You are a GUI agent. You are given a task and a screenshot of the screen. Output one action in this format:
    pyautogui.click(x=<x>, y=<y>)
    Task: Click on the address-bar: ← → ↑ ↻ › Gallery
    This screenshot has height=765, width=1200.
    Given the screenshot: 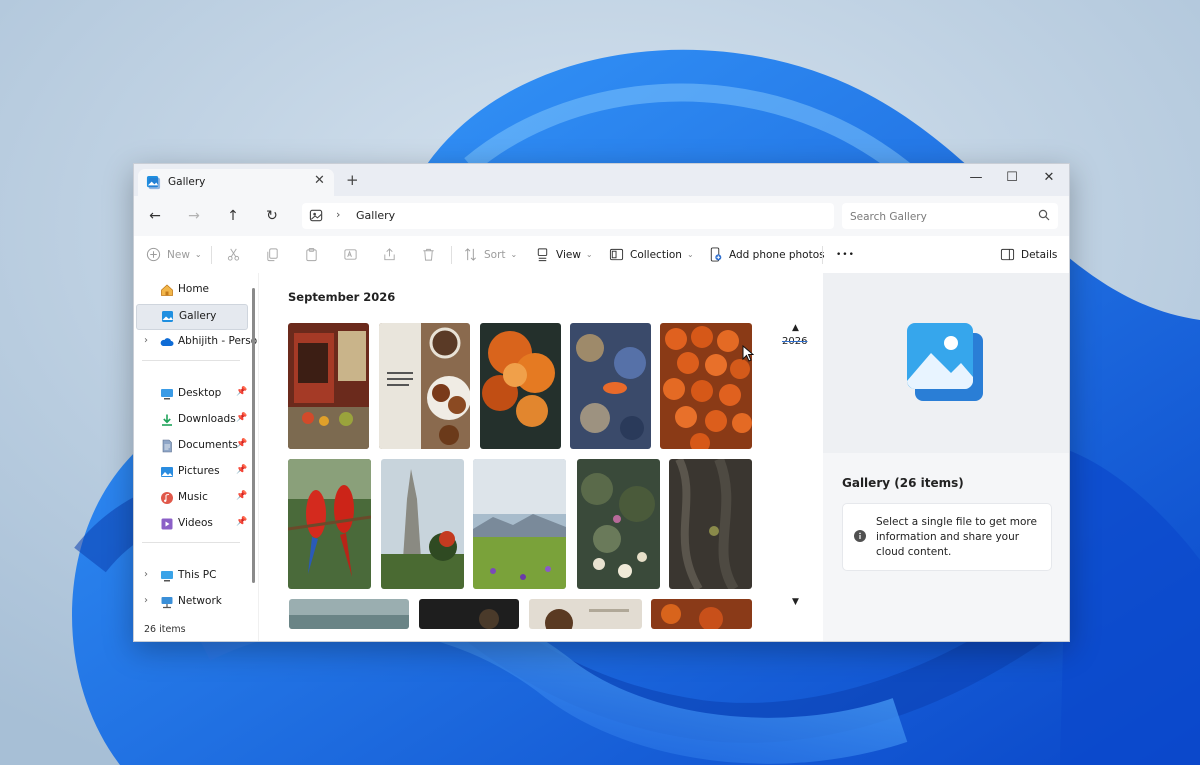 What is the action you would take?
    pyautogui.click(x=601, y=216)
    